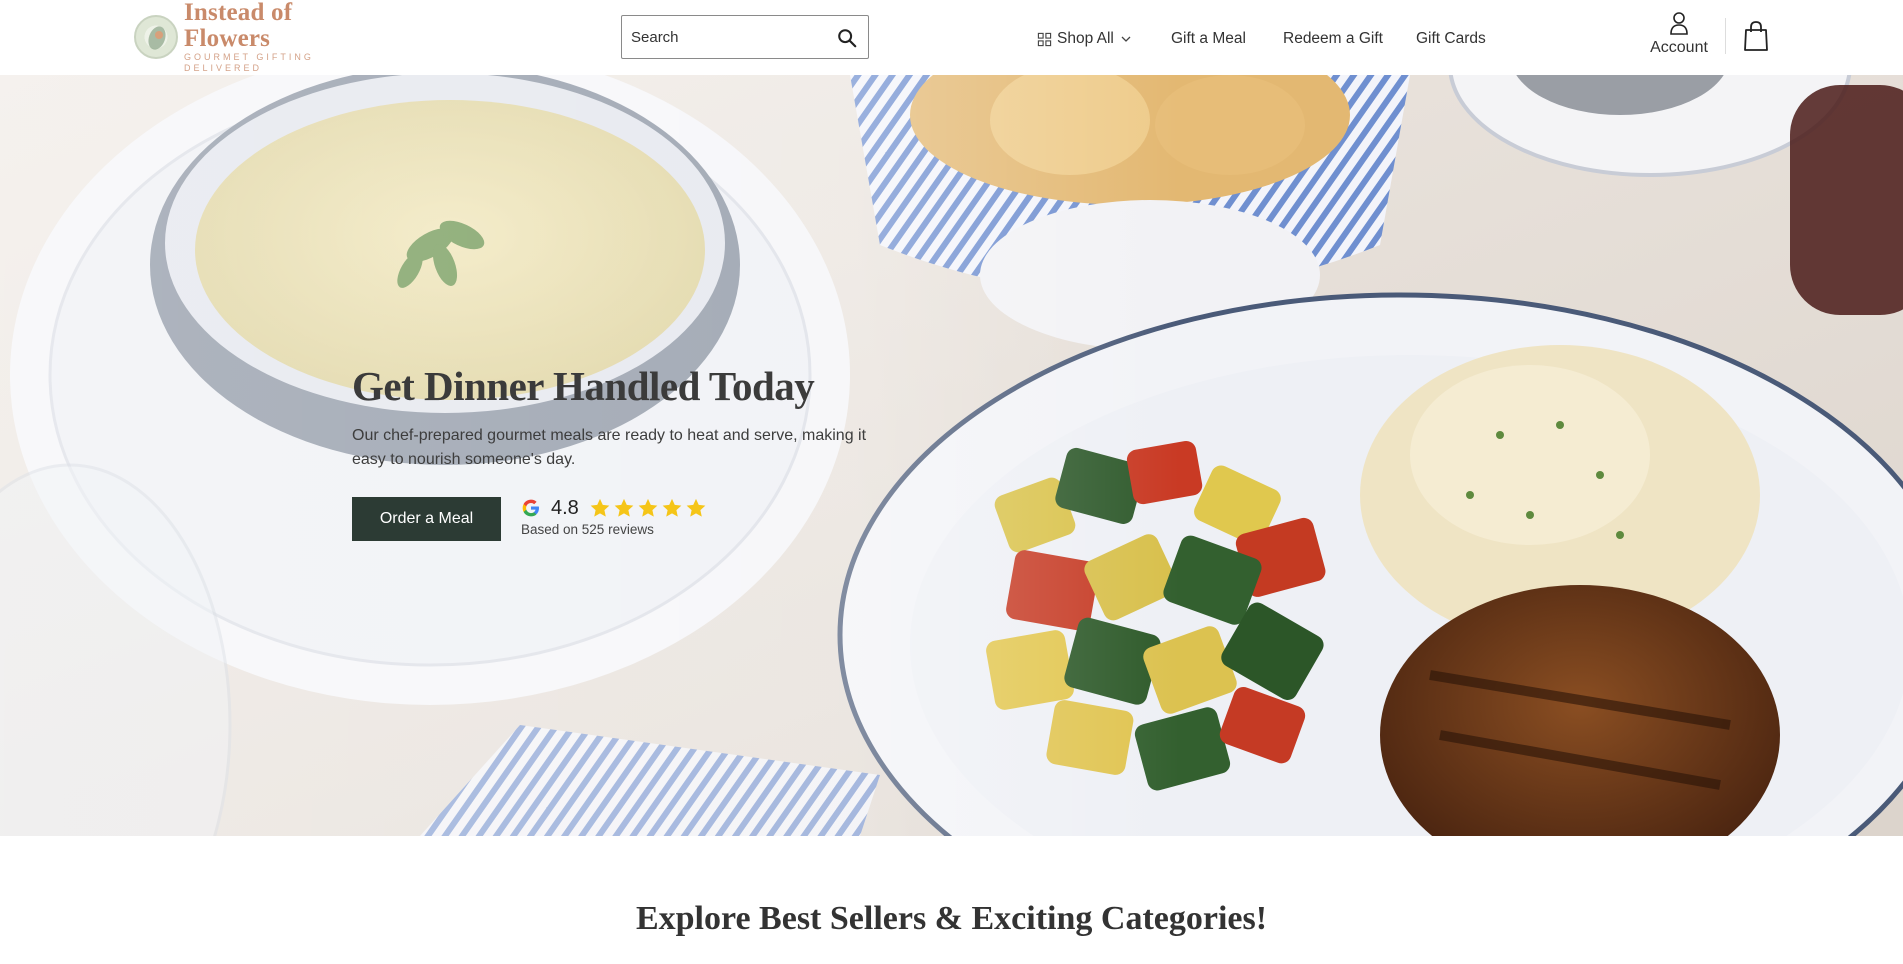  What do you see at coordinates (722, 37) in the screenshot?
I see `search-input` at bounding box center [722, 37].